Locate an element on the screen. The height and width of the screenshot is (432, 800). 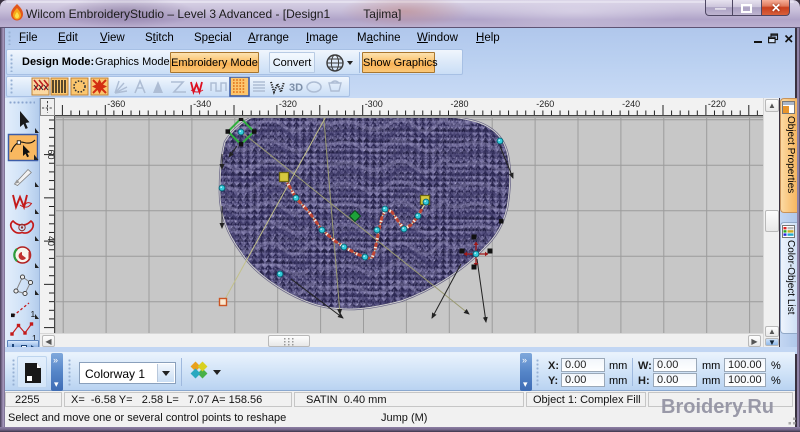
svg-text: -340 is located at coordinates (202, 104).